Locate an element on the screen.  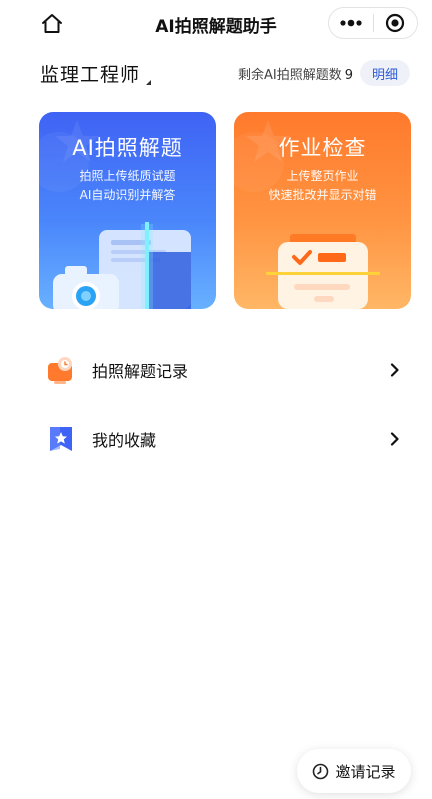
list-item-photo-solve-history: 拍照解题记录 is located at coordinates (225, 370).